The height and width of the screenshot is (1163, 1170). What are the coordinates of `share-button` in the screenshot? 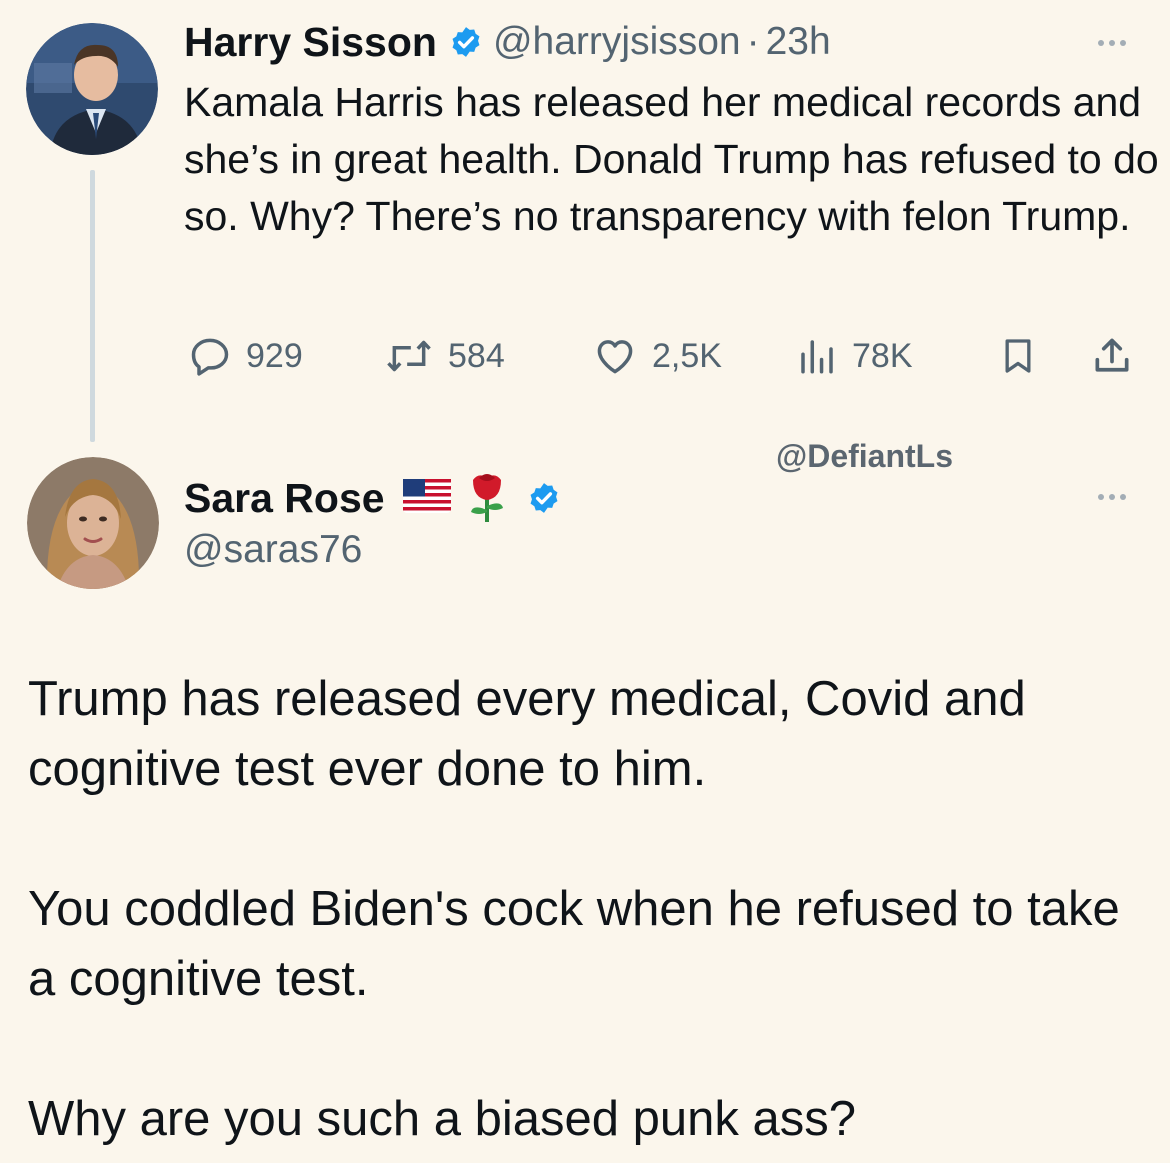 It's located at (1119, 356).